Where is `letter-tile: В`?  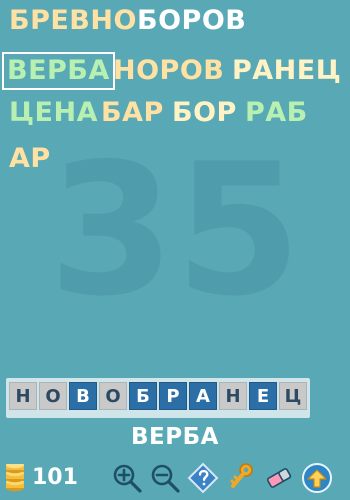
letter-tile: В is located at coordinates (83, 396).